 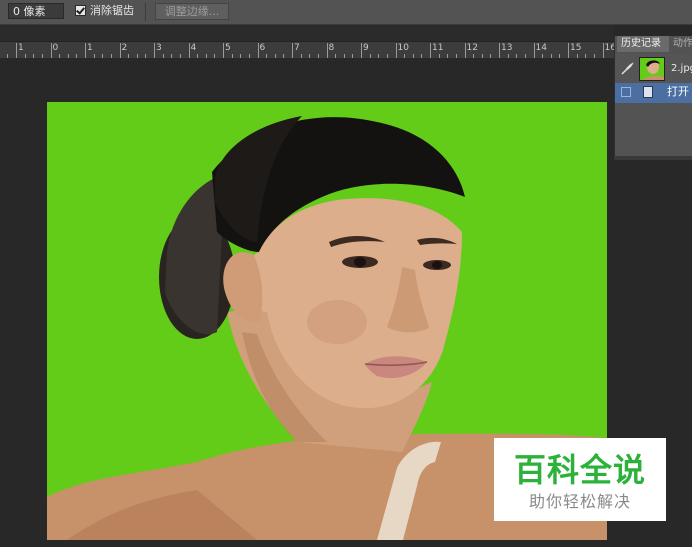 I want to click on ruler-label: 10, so click(x=403, y=48).